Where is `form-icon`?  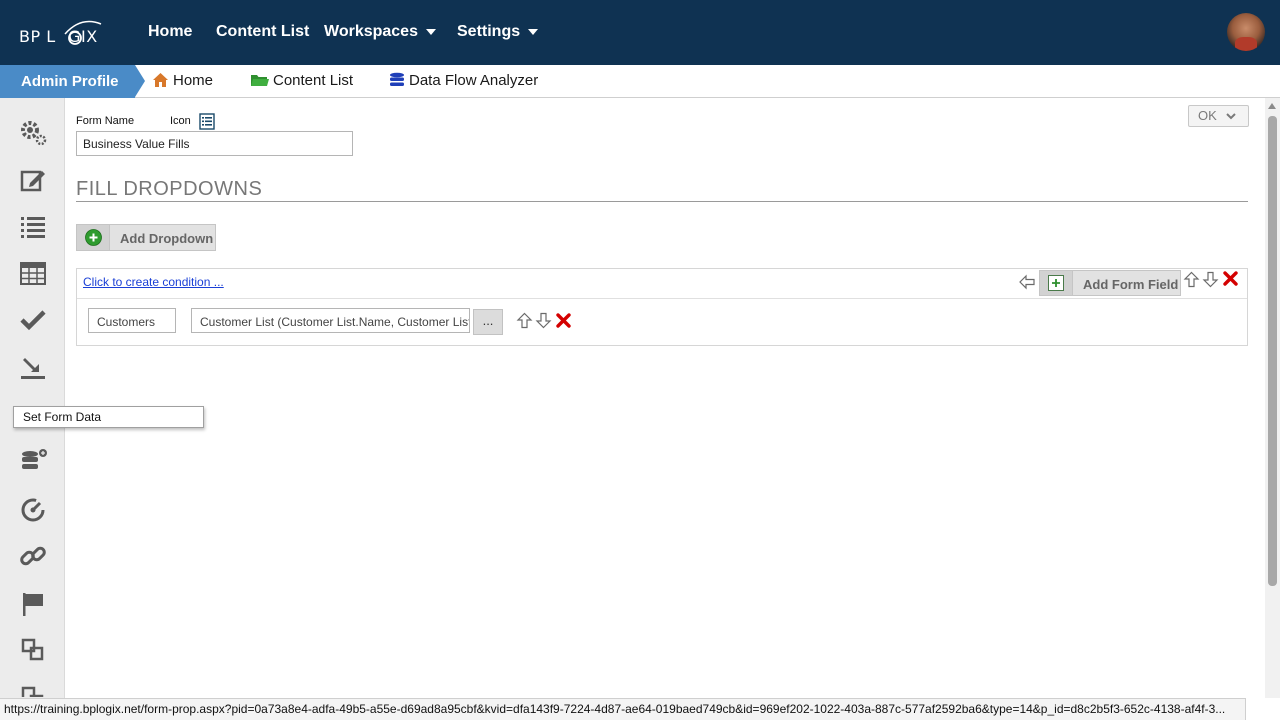 form-icon is located at coordinates (207, 121).